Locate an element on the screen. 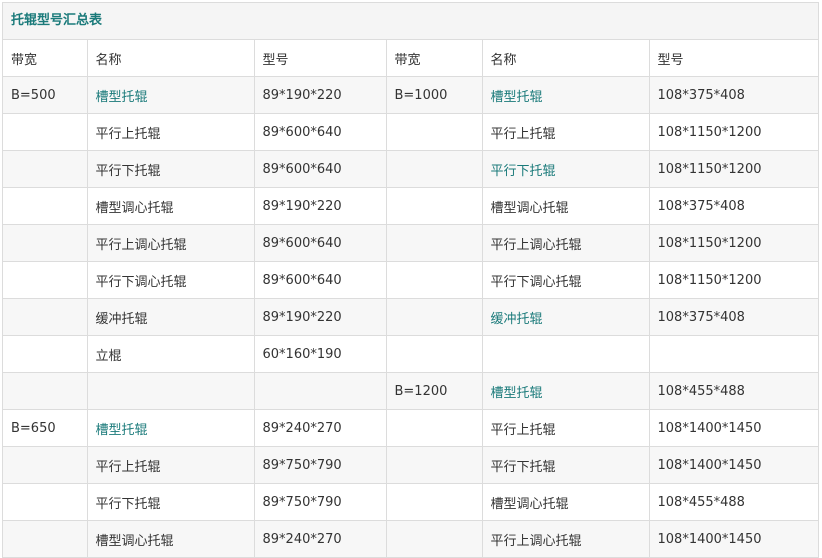 This screenshot has height=558, width=822. roller-link: 缓冲托辊 is located at coordinates (517, 319).